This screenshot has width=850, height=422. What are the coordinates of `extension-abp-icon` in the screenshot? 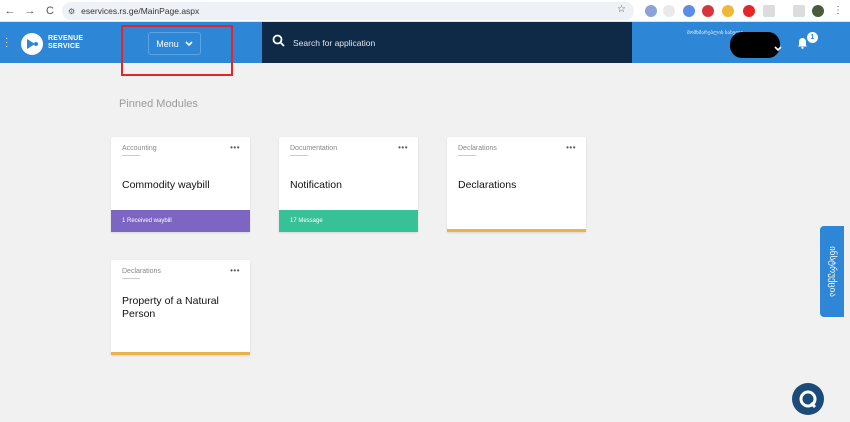 It's located at (708, 11).